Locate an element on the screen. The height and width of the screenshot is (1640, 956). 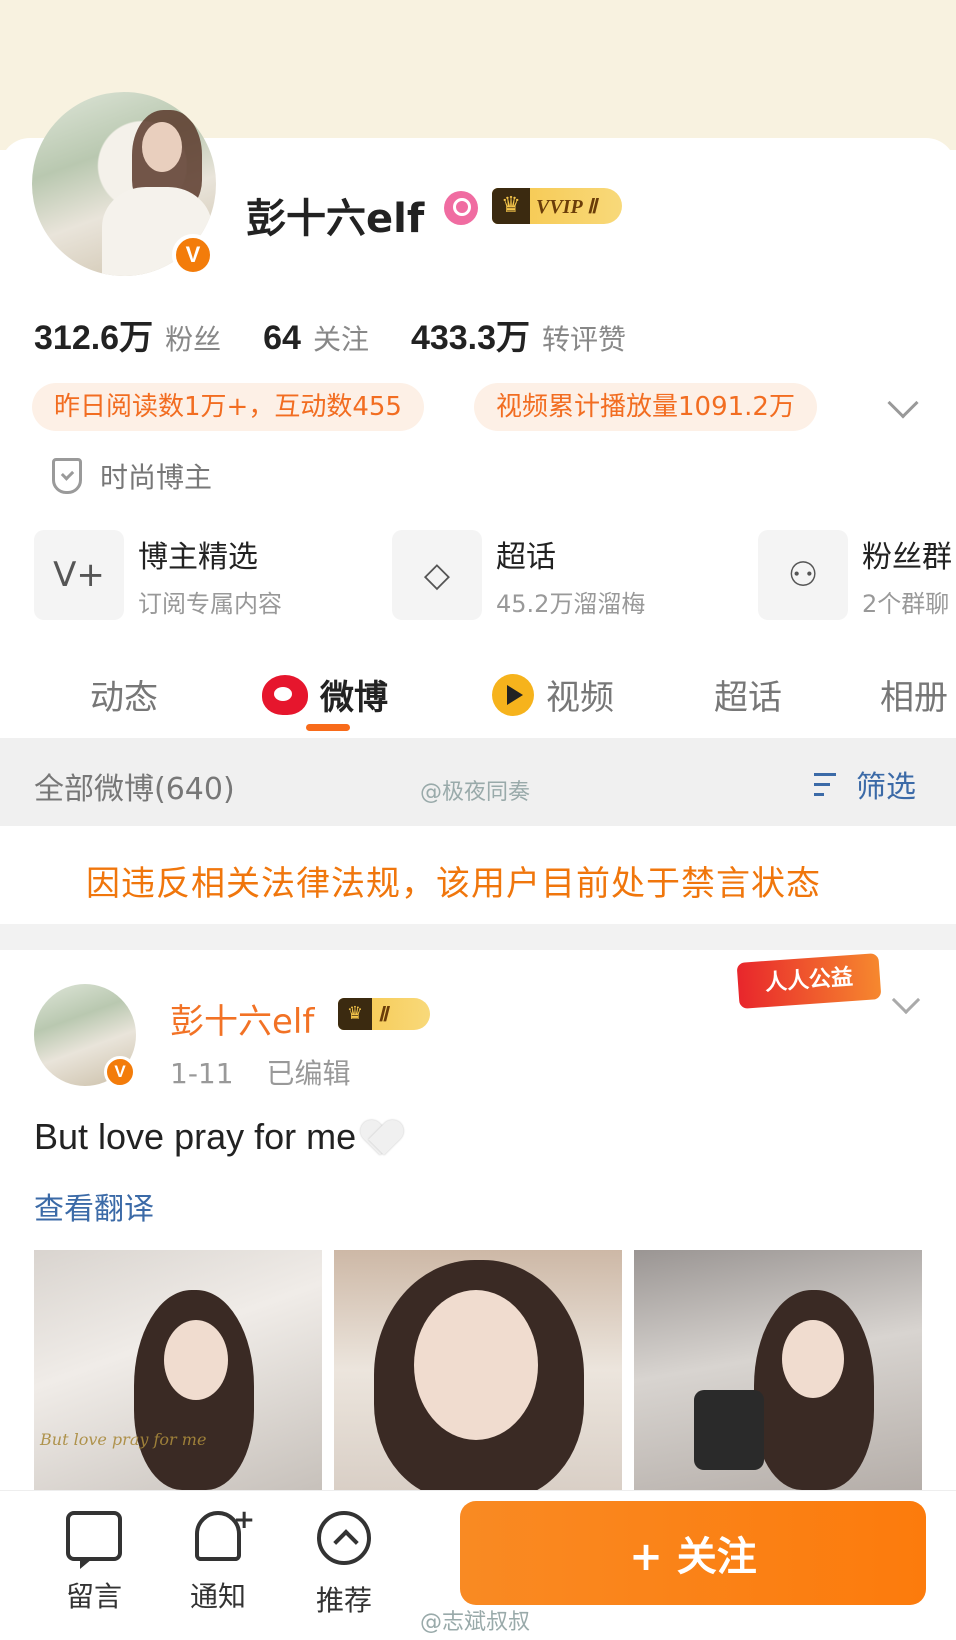
message-label: 留言 is located at coordinates (93, 1596).